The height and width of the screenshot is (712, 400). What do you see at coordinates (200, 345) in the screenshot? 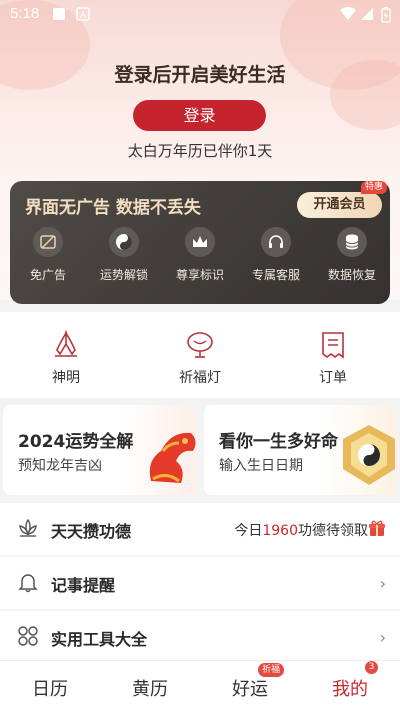
I see `lamp-icon` at bounding box center [200, 345].